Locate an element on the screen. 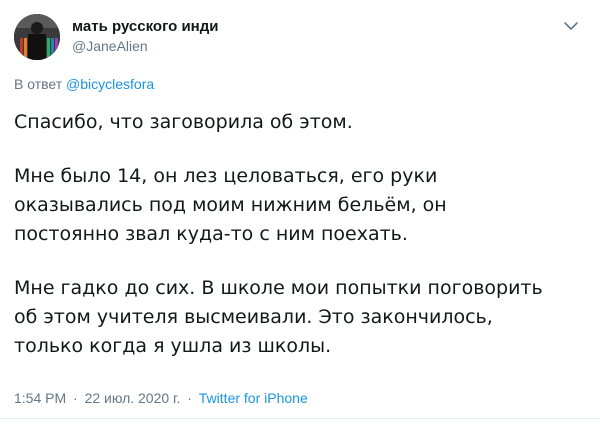  reply-prefix: В ответ is located at coordinates (38, 84).